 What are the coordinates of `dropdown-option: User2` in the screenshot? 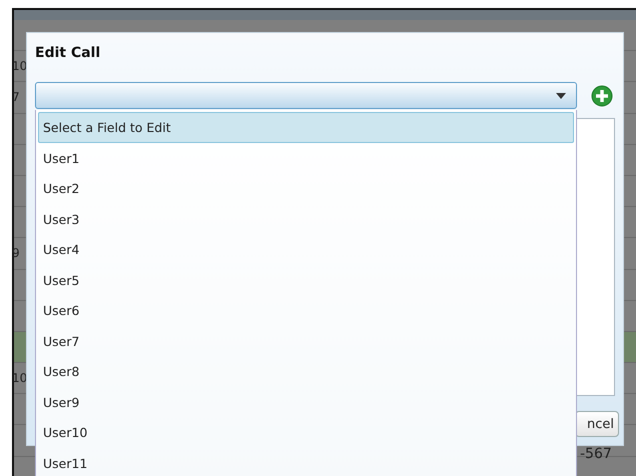 It's located at (306, 188).